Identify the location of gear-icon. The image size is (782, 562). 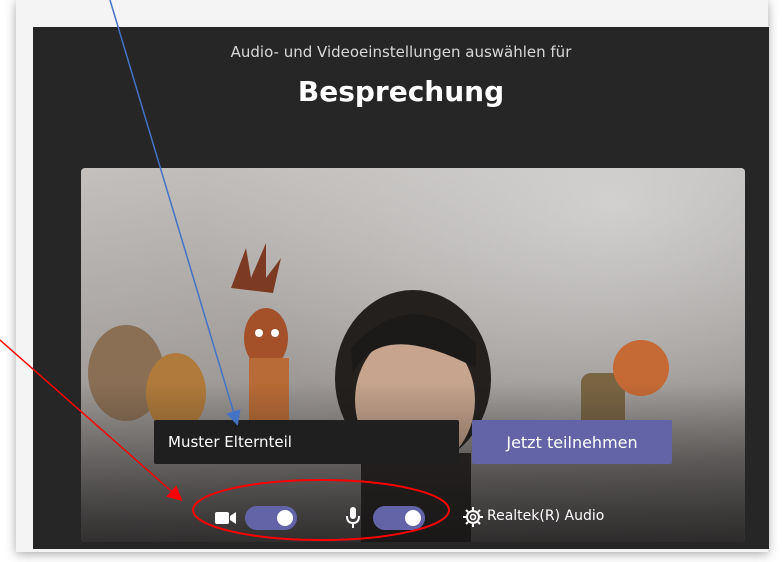
(473, 519).